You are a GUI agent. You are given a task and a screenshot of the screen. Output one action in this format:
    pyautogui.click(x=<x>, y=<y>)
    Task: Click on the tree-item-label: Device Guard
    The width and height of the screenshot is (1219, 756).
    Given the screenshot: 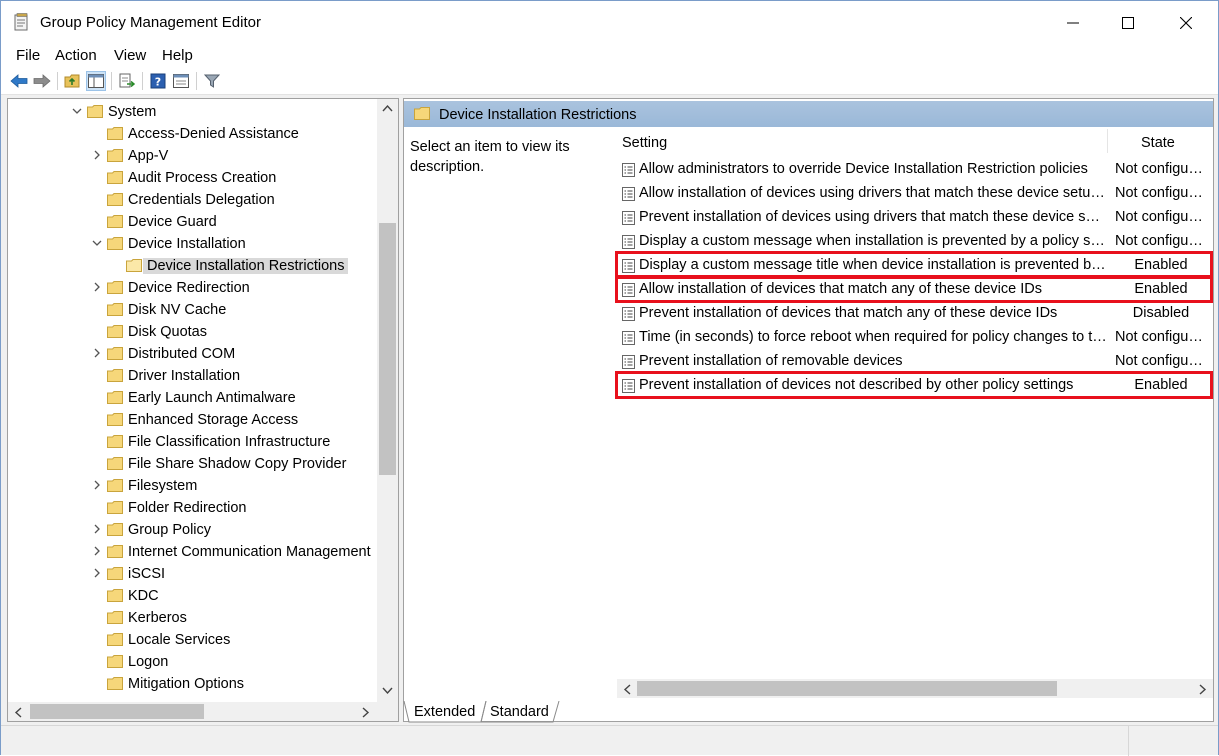 What is the action you would take?
    pyautogui.click(x=172, y=222)
    